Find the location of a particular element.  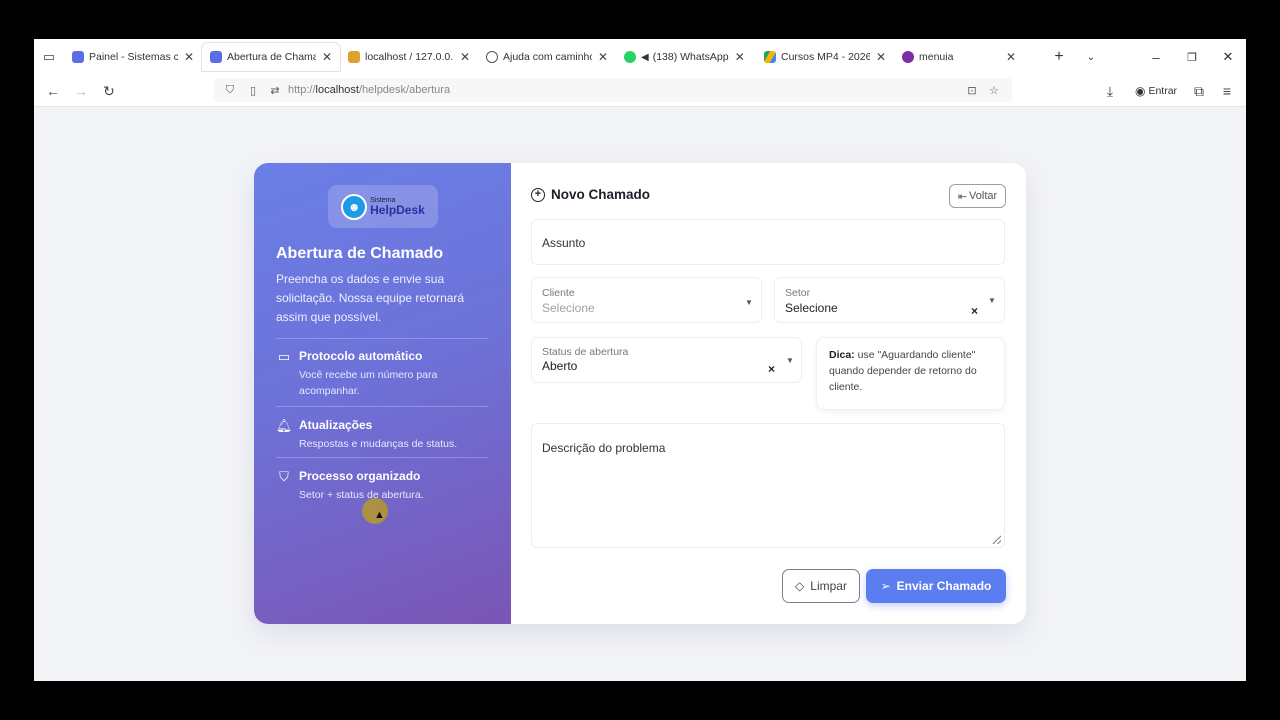

feature-title: Atualizações is located at coordinates (336, 425).